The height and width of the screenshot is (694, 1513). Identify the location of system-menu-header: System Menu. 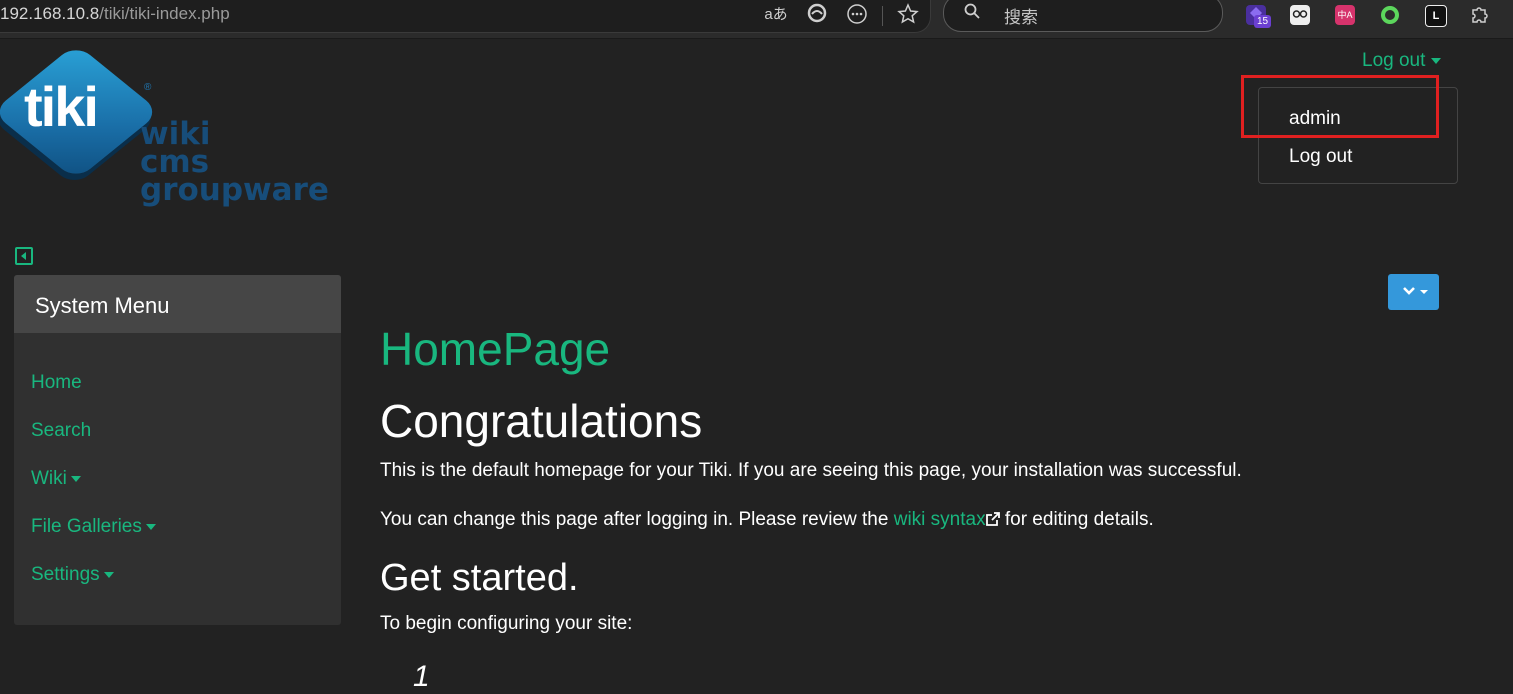
(177, 304).